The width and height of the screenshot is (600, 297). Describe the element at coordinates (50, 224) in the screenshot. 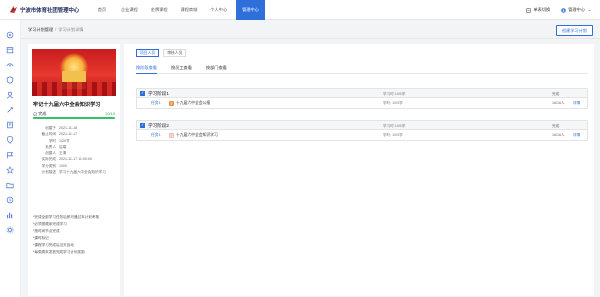

I see `requirement-line: *必须按顺序完成学习` at that location.